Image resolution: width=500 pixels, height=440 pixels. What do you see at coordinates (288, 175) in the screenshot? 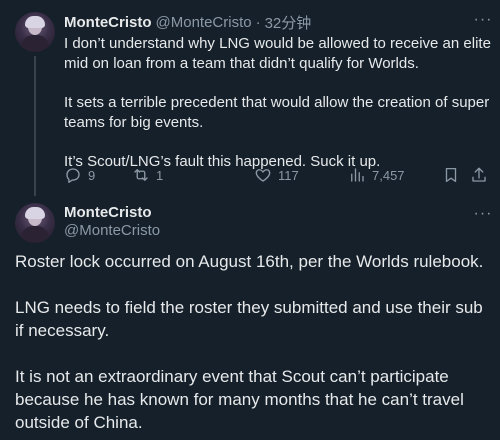
I see `like-count: 117` at bounding box center [288, 175].